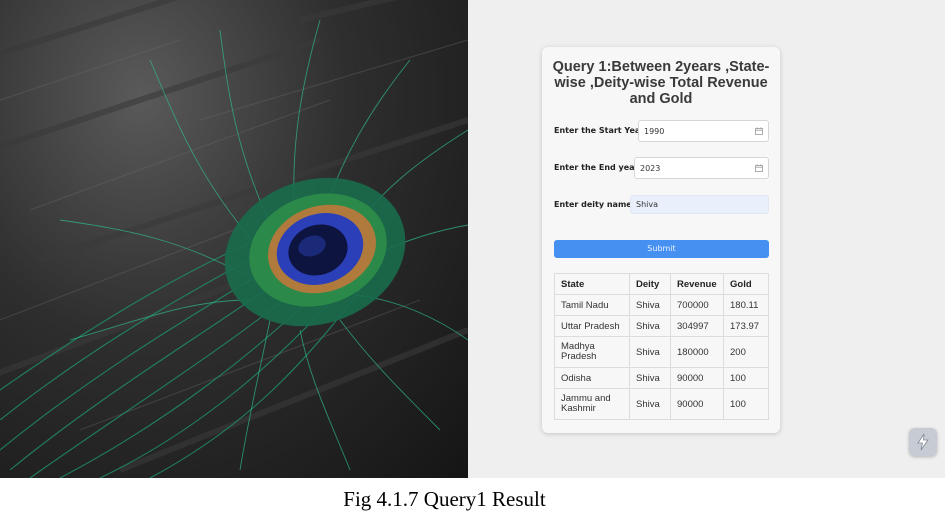 The width and height of the screenshot is (945, 523). I want to click on cell-state: Uttar Pradesh, so click(592, 326).